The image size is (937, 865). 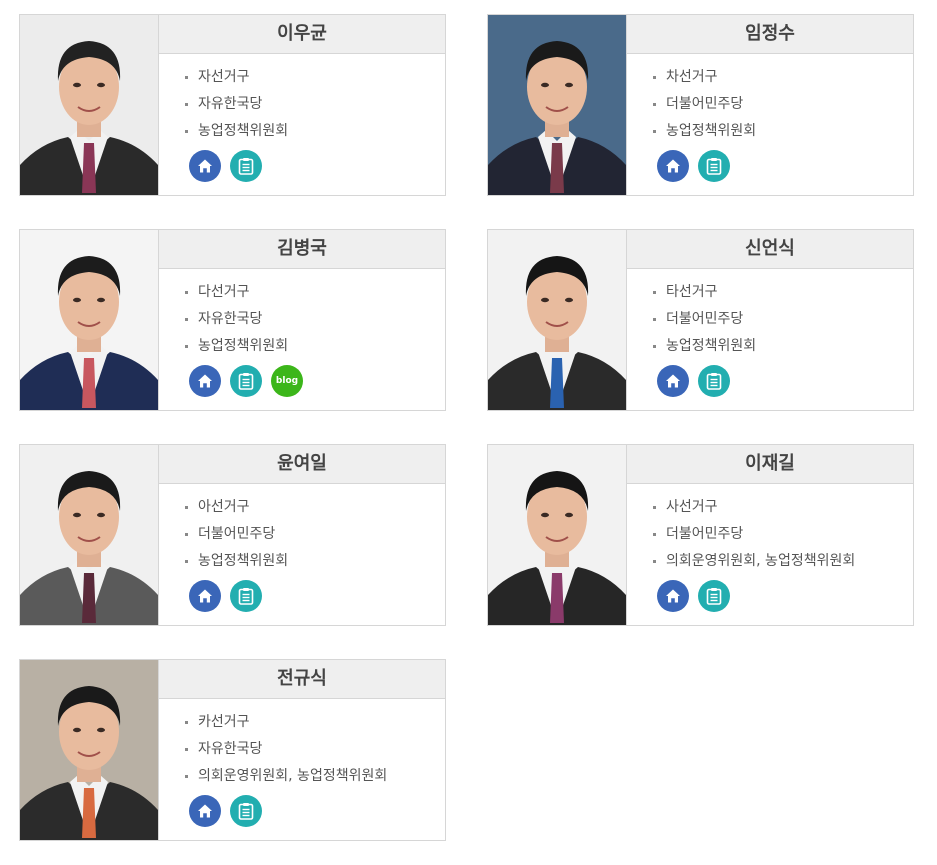 I want to click on member-info: 전규식 카선거구 자유한국당 의회운영위원회, 농업정책위원회, so click(x=301, y=750).